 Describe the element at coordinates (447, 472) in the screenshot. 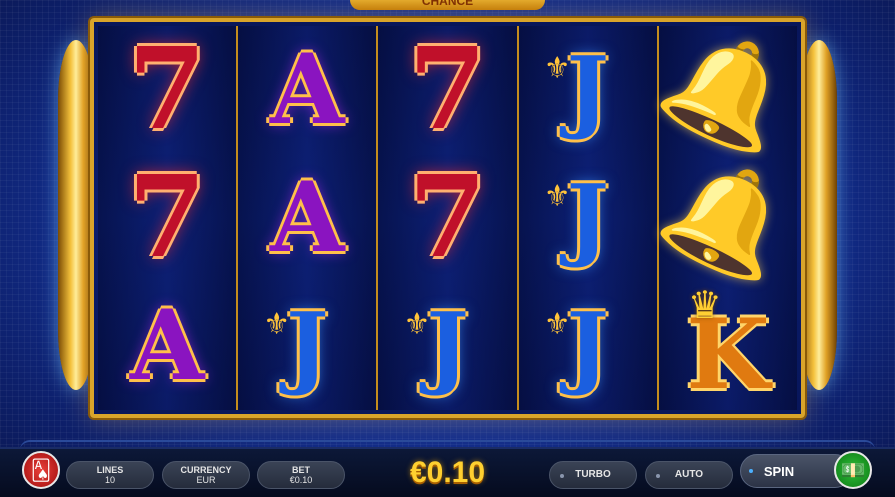

I see `win-amount-display: €0.10` at that location.